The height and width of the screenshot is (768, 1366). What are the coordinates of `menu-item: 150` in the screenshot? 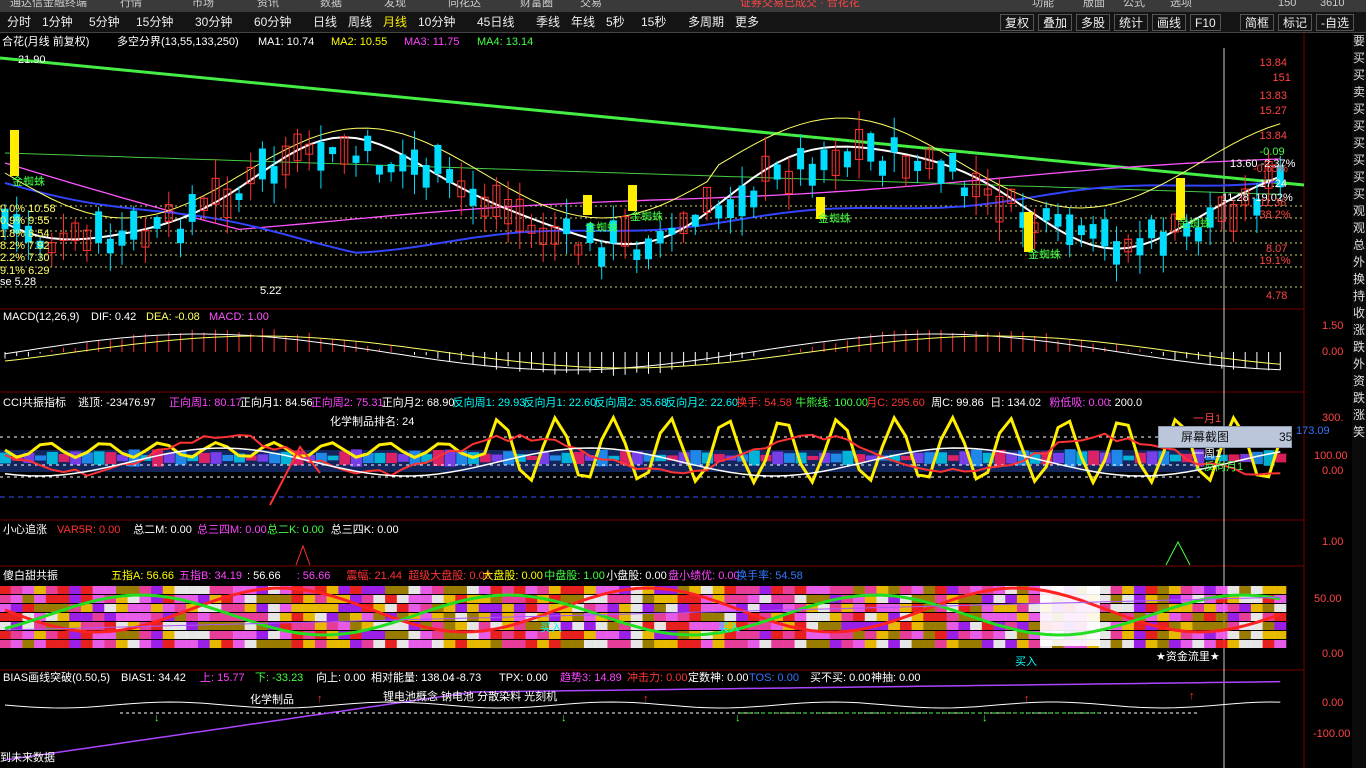 It's located at (1287, 4).